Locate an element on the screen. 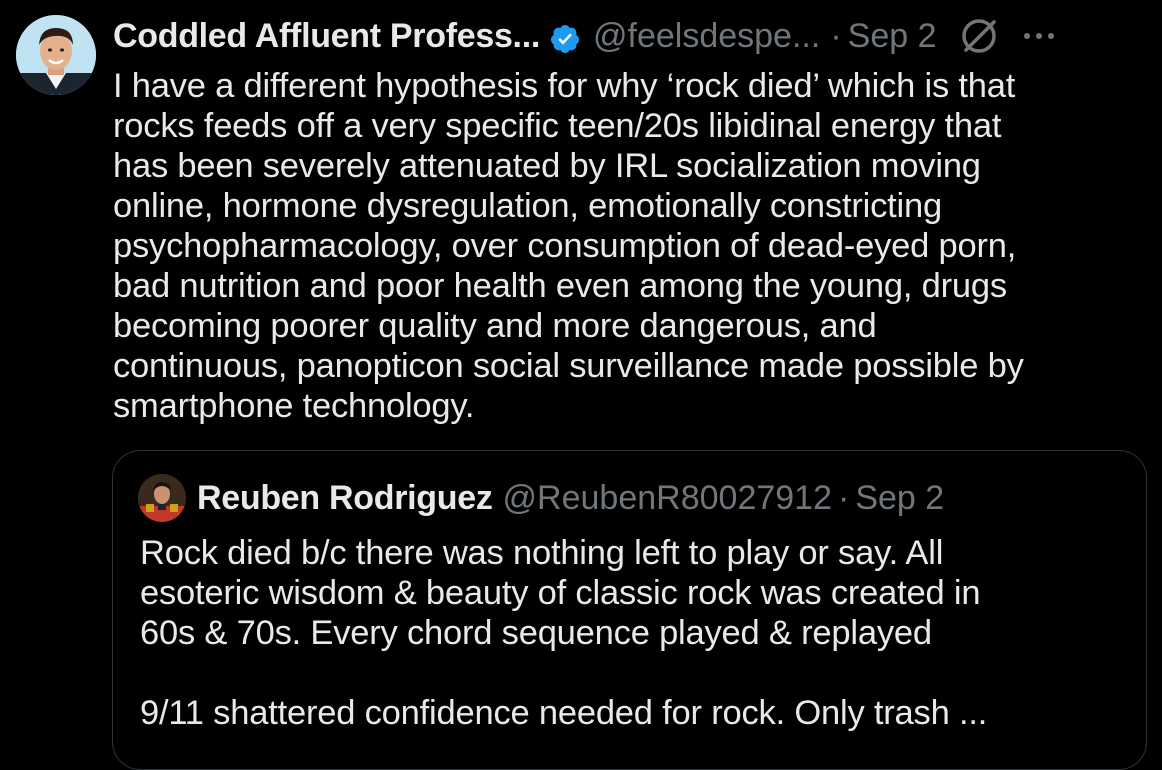  quoted-author-avatar is located at coordinates (162, 498).